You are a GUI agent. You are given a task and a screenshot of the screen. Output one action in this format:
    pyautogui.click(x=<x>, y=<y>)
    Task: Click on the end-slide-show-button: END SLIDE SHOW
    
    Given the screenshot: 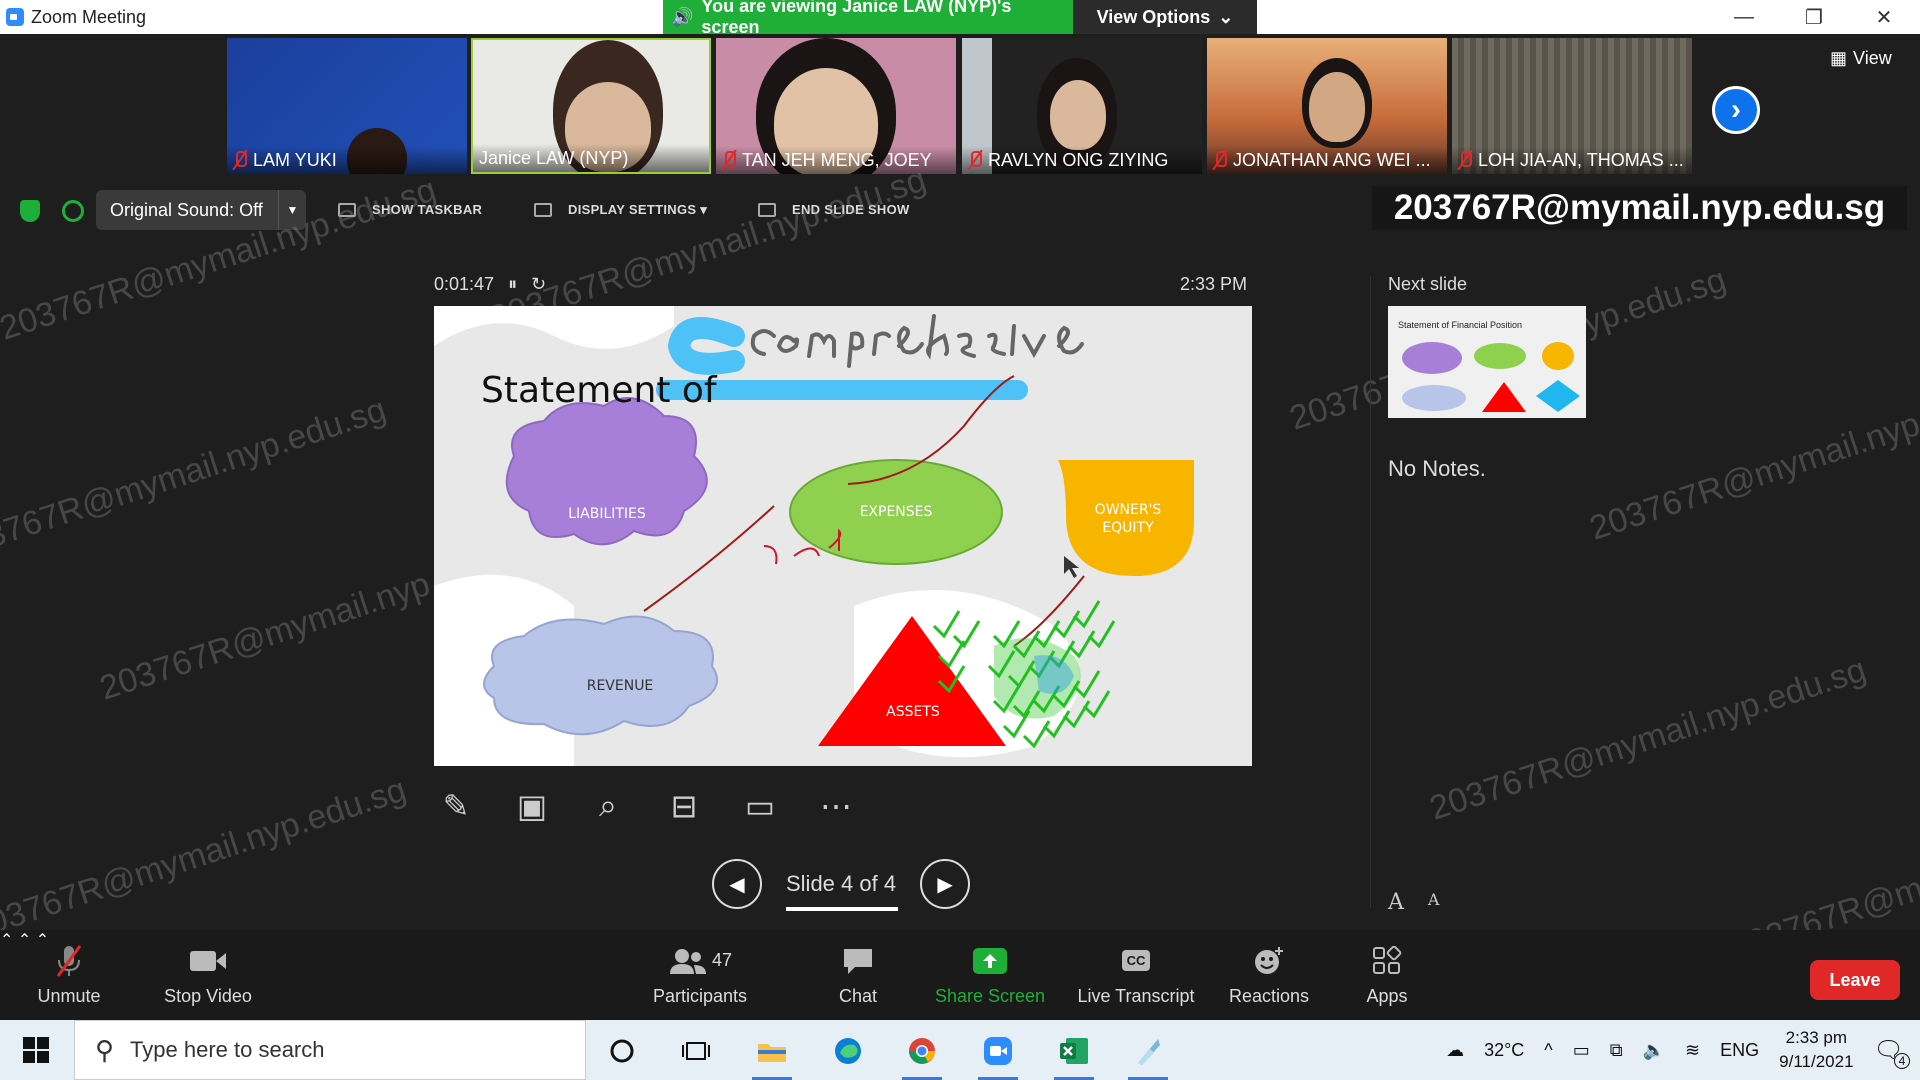 What is the action you would take?
    pyautogui.click(x=834, y=209)
    